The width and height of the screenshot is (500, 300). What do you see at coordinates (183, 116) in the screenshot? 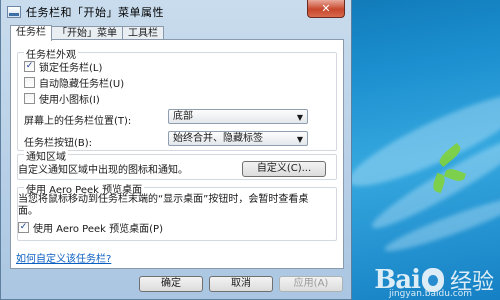
I see `taskbar-location-value: 底部` at bounding box center [183, 116].